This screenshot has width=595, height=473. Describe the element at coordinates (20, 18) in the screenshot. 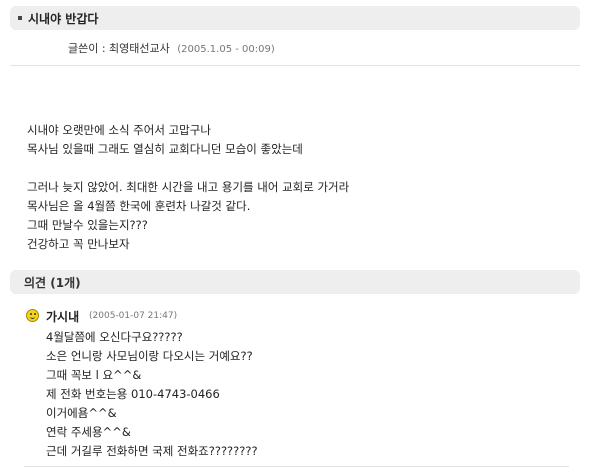

I see `bullet-icon` at that location.